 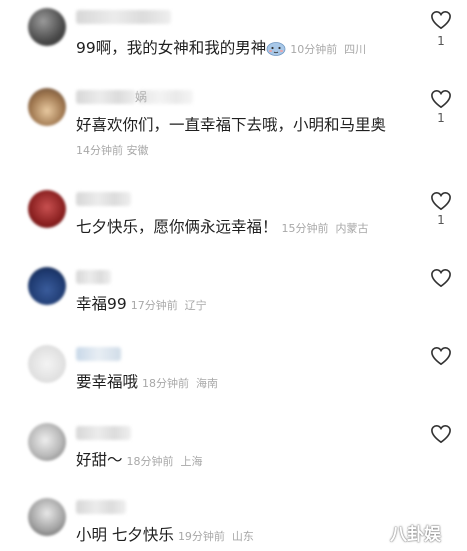 I want to click on comment-time: 19分钟前, so click(x=201, y=536).